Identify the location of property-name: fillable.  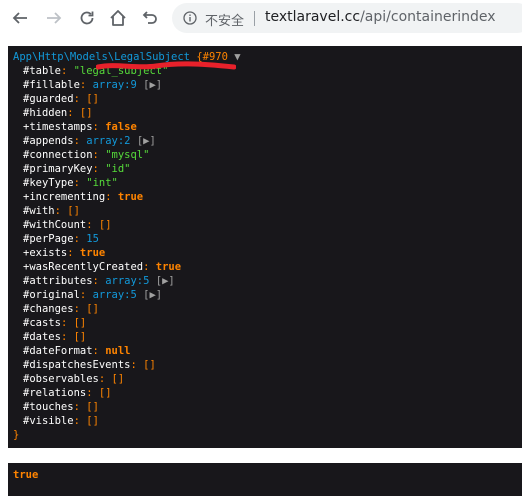
(54, 85).